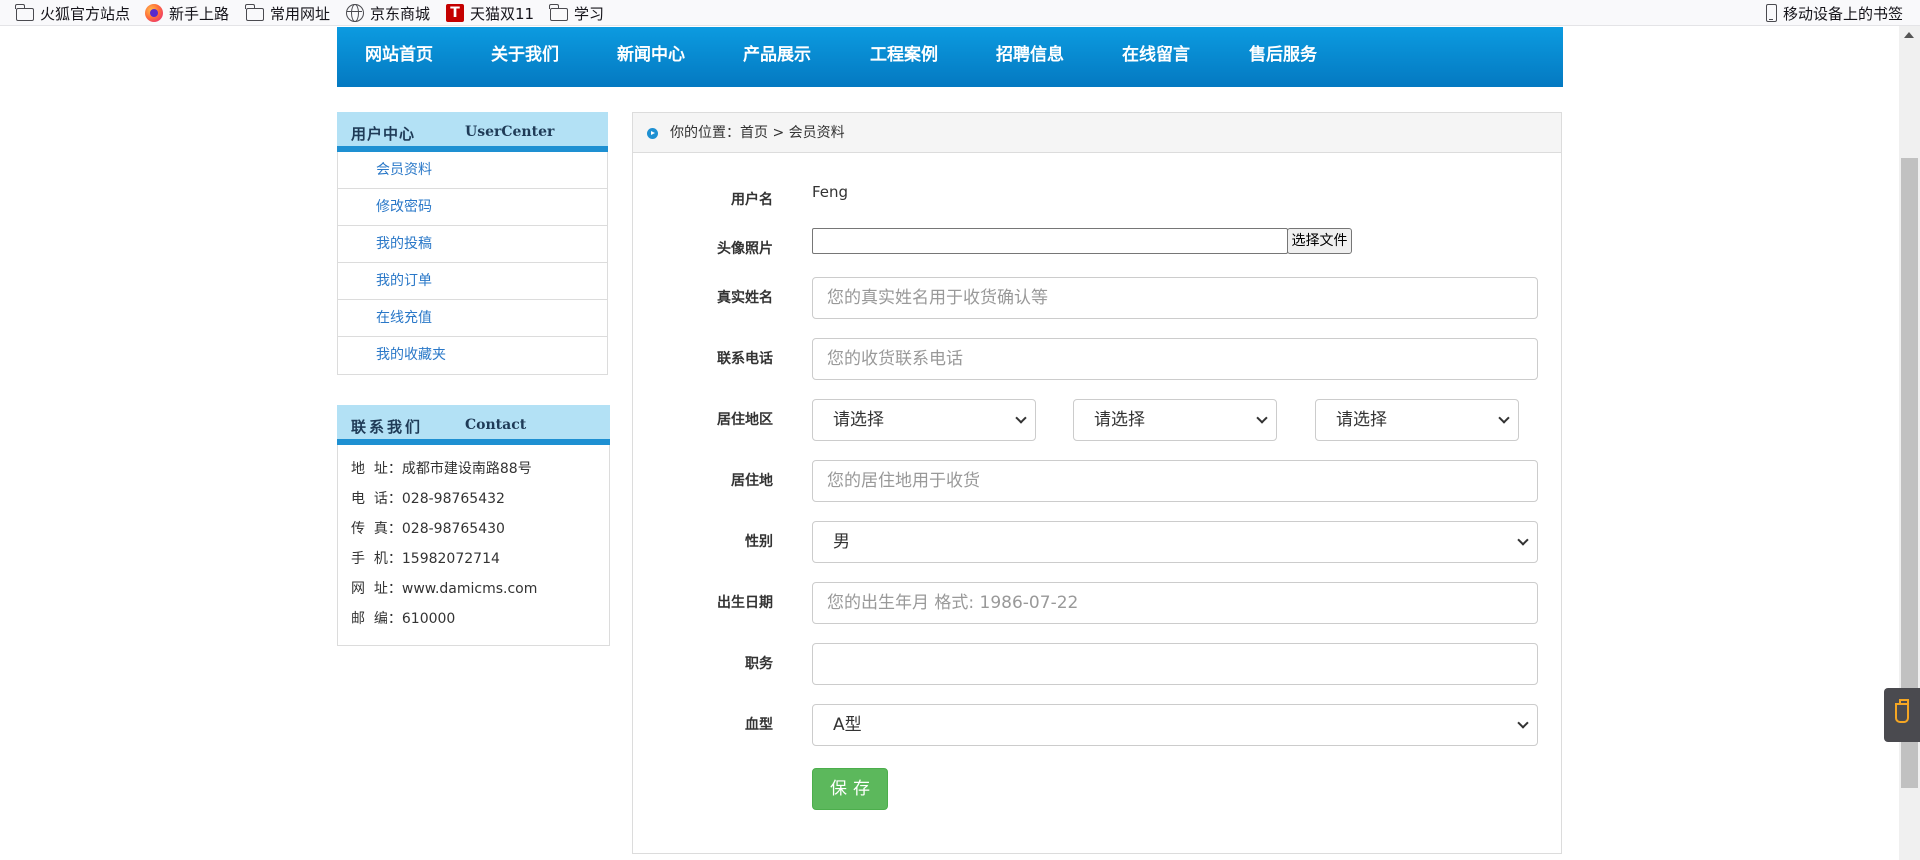  I want to click on bookmark-label: 京东商城, so click(400, 13).